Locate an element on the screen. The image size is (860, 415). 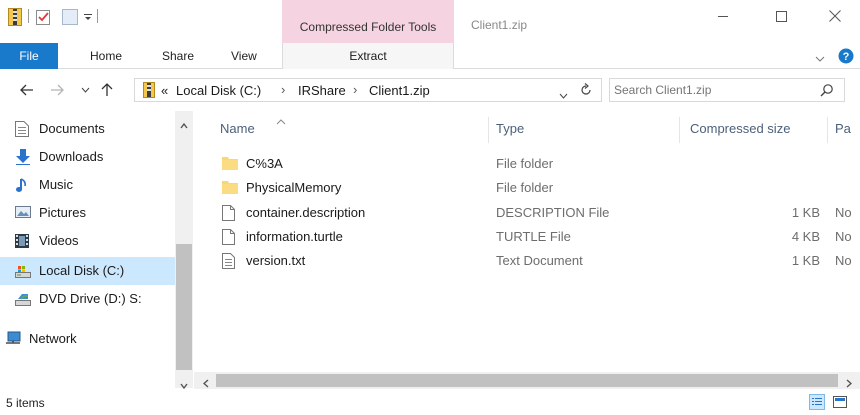
table-row: PhysicalMemory File folder is located at coordinates (527, 188).